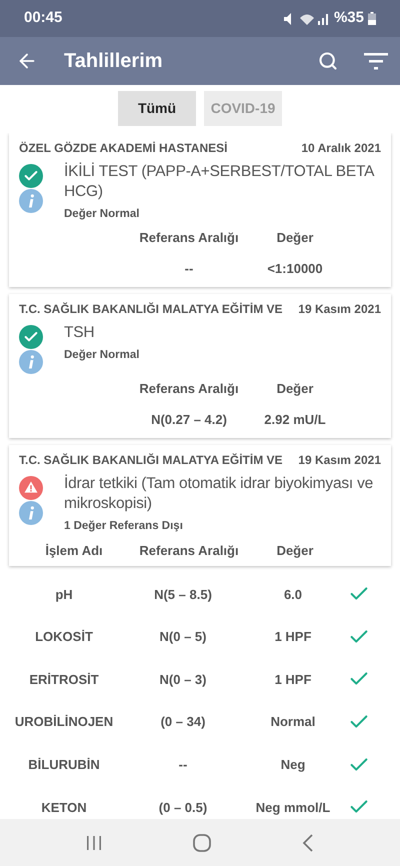  I want to click on table-cell-text: N(5 – 8.5), so click(183, 595).